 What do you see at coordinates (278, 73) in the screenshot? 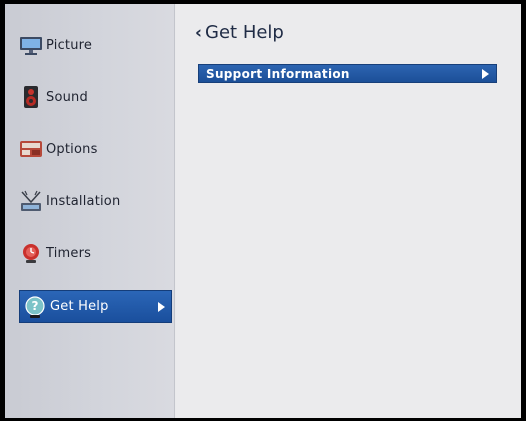
I see `menu-item-label: Support Information` at bounding box center [278, 73].